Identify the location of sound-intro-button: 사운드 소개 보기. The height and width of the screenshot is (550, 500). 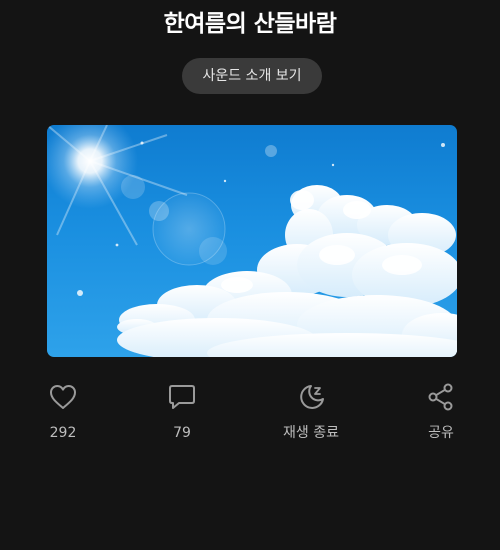
(252, 76).